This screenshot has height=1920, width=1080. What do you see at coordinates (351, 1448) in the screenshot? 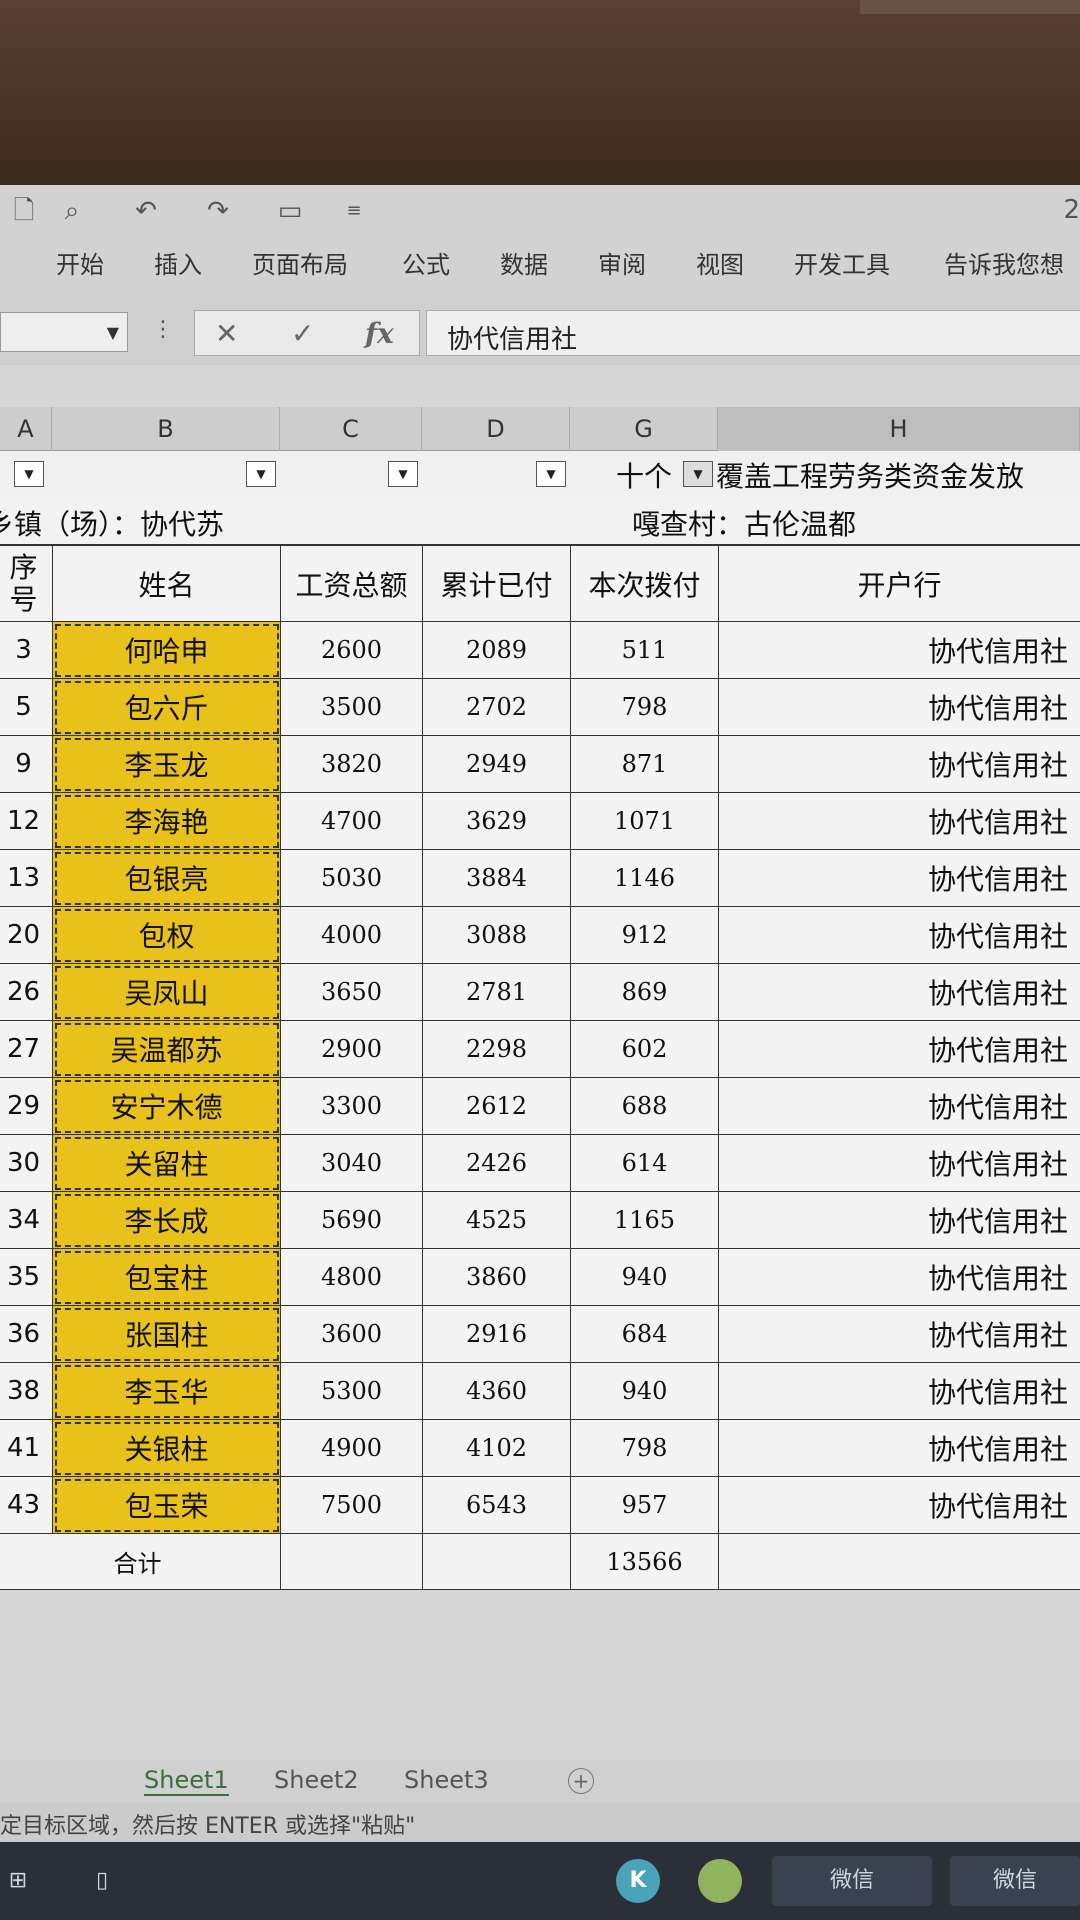
I see `cell-total: 4900` at bounding box center [351, 1448].